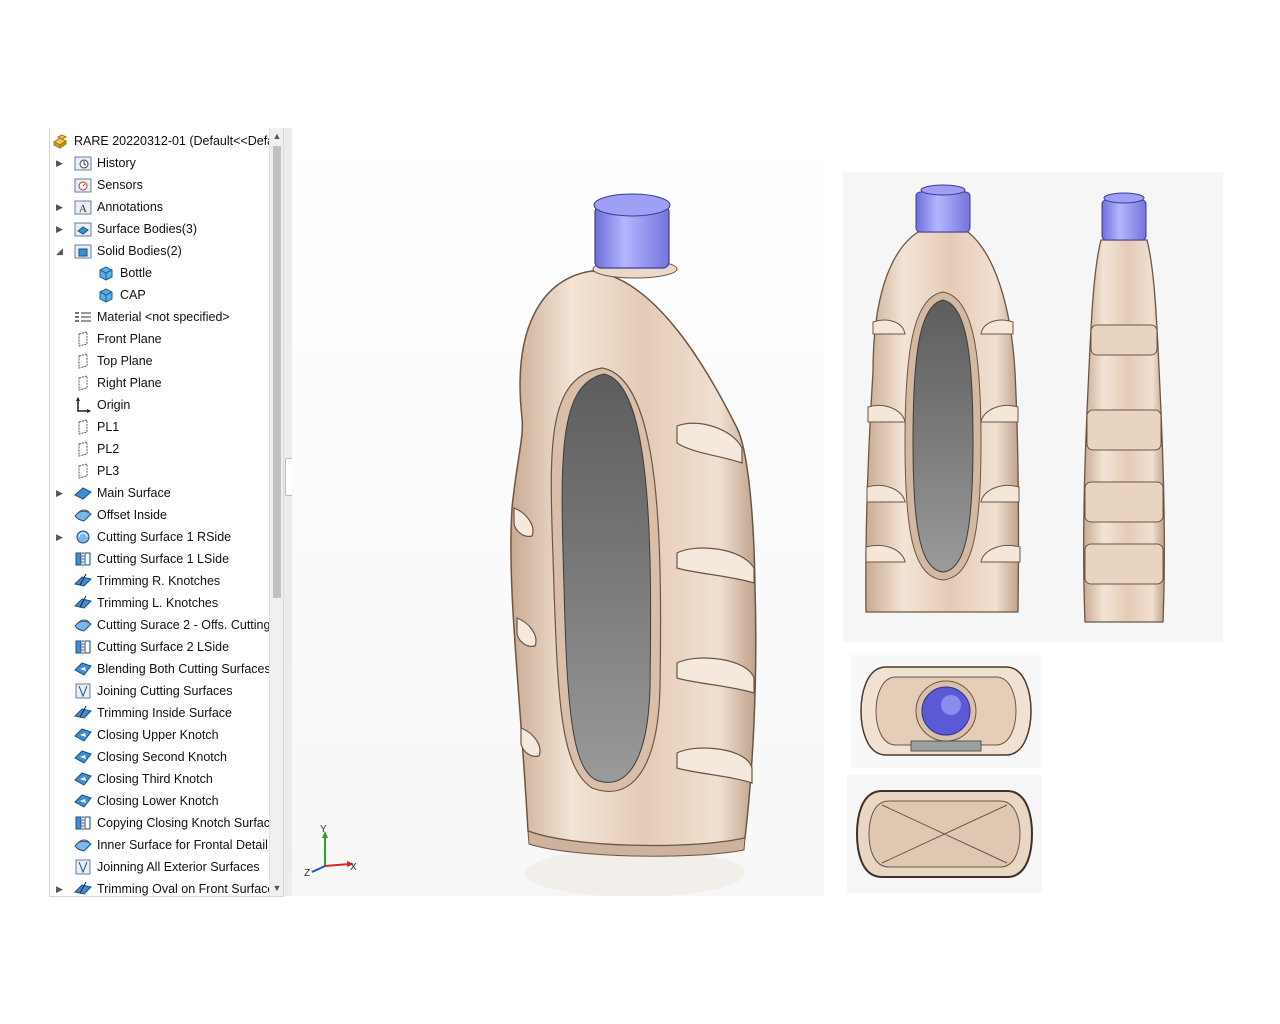 This screenshot has height=1024, width=1280. Describe the element at coordinates (159, 493) in the screenshot. I see `tree-item: ▶ Main Surface` at that location.